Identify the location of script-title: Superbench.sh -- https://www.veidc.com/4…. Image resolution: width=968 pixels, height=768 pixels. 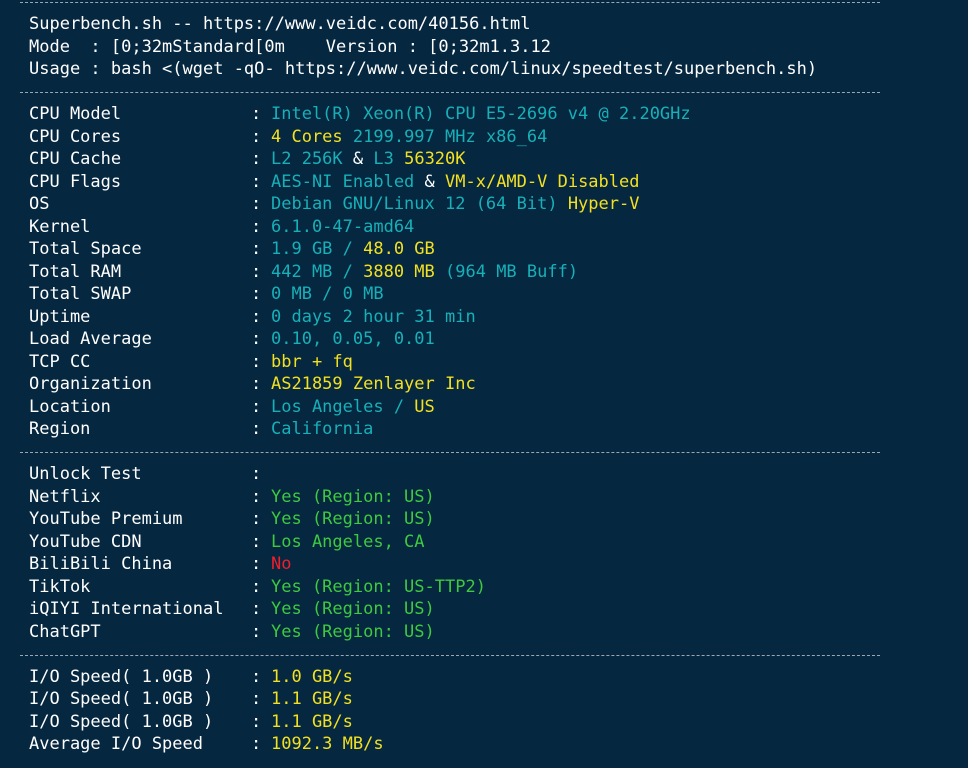
(280, 24).